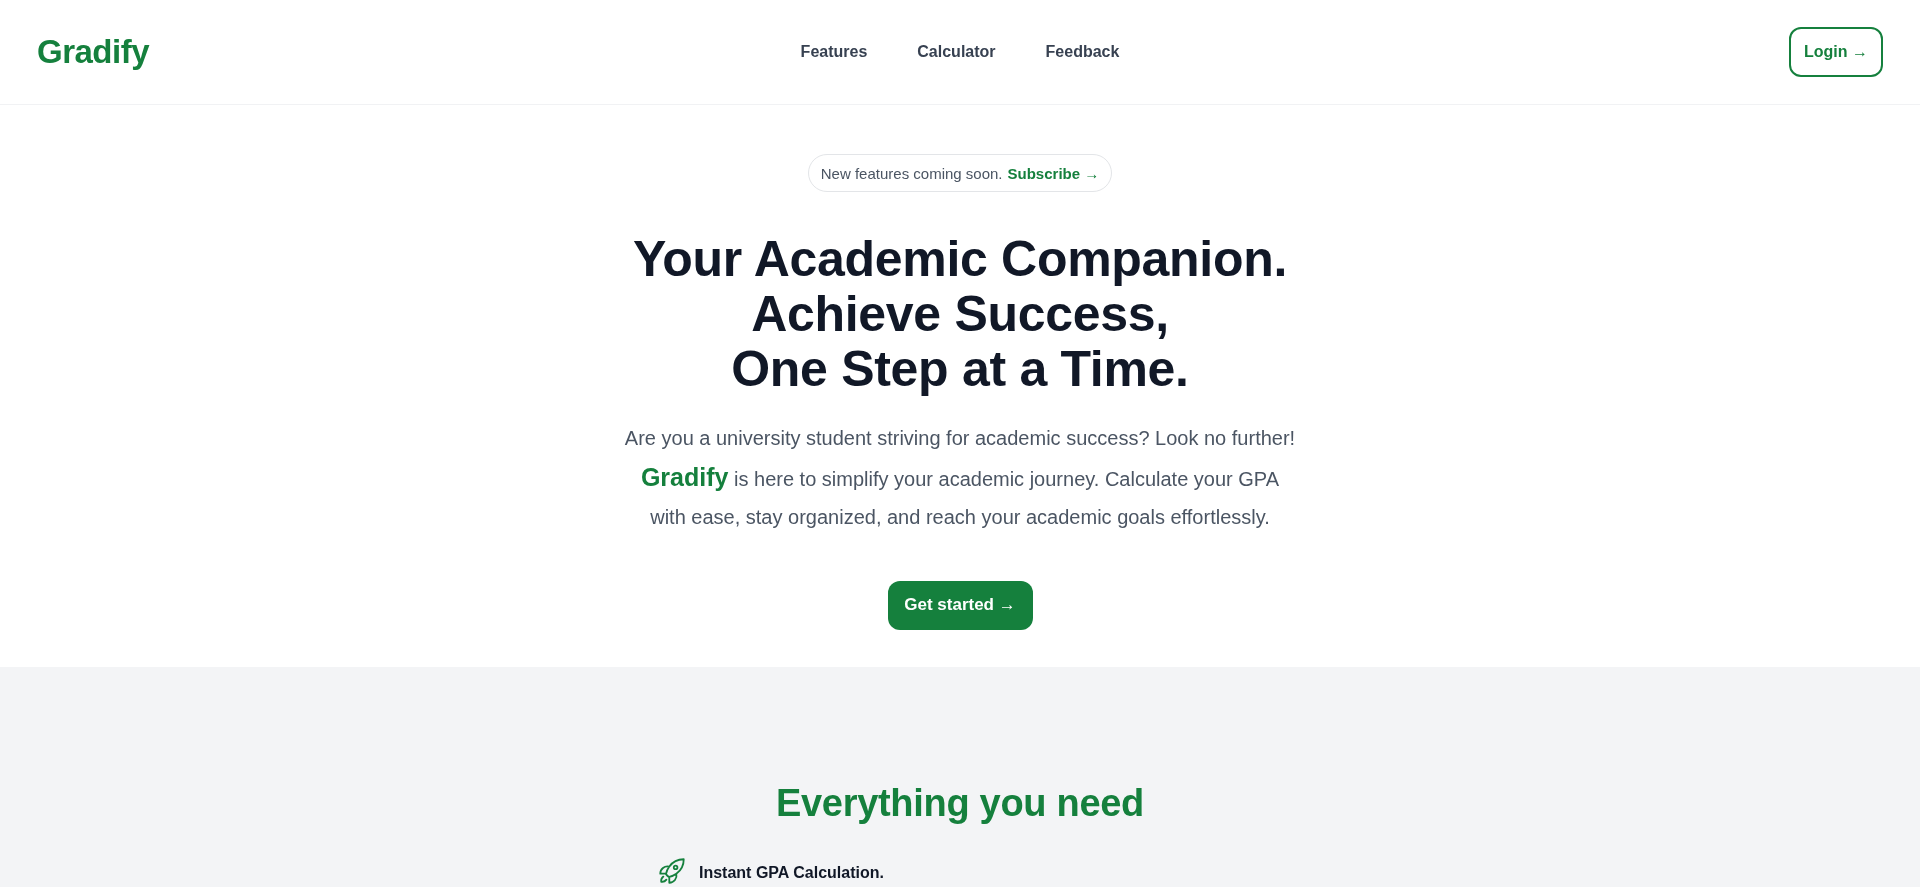 The height and width of the screenshot is (887, 1920). What do you see at coordinates (672, 870) in the screenshot?
I see `rocket-icon` at bounding box center [672, 870].